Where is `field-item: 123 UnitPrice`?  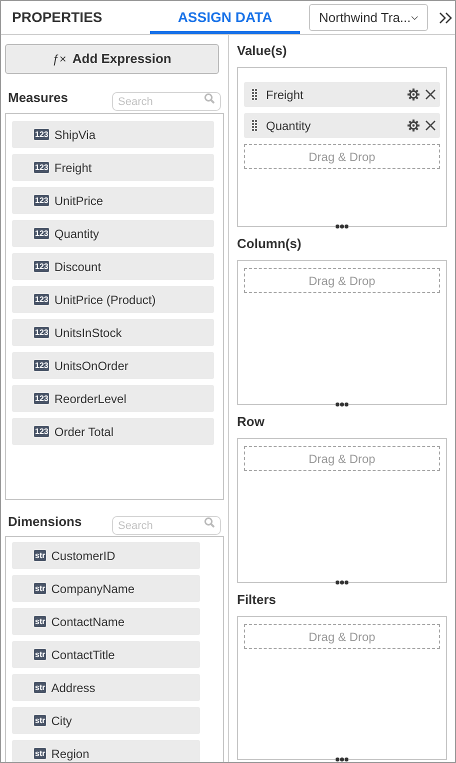
field-item: 123 UnitPrice is located at coordinates (113, 200).